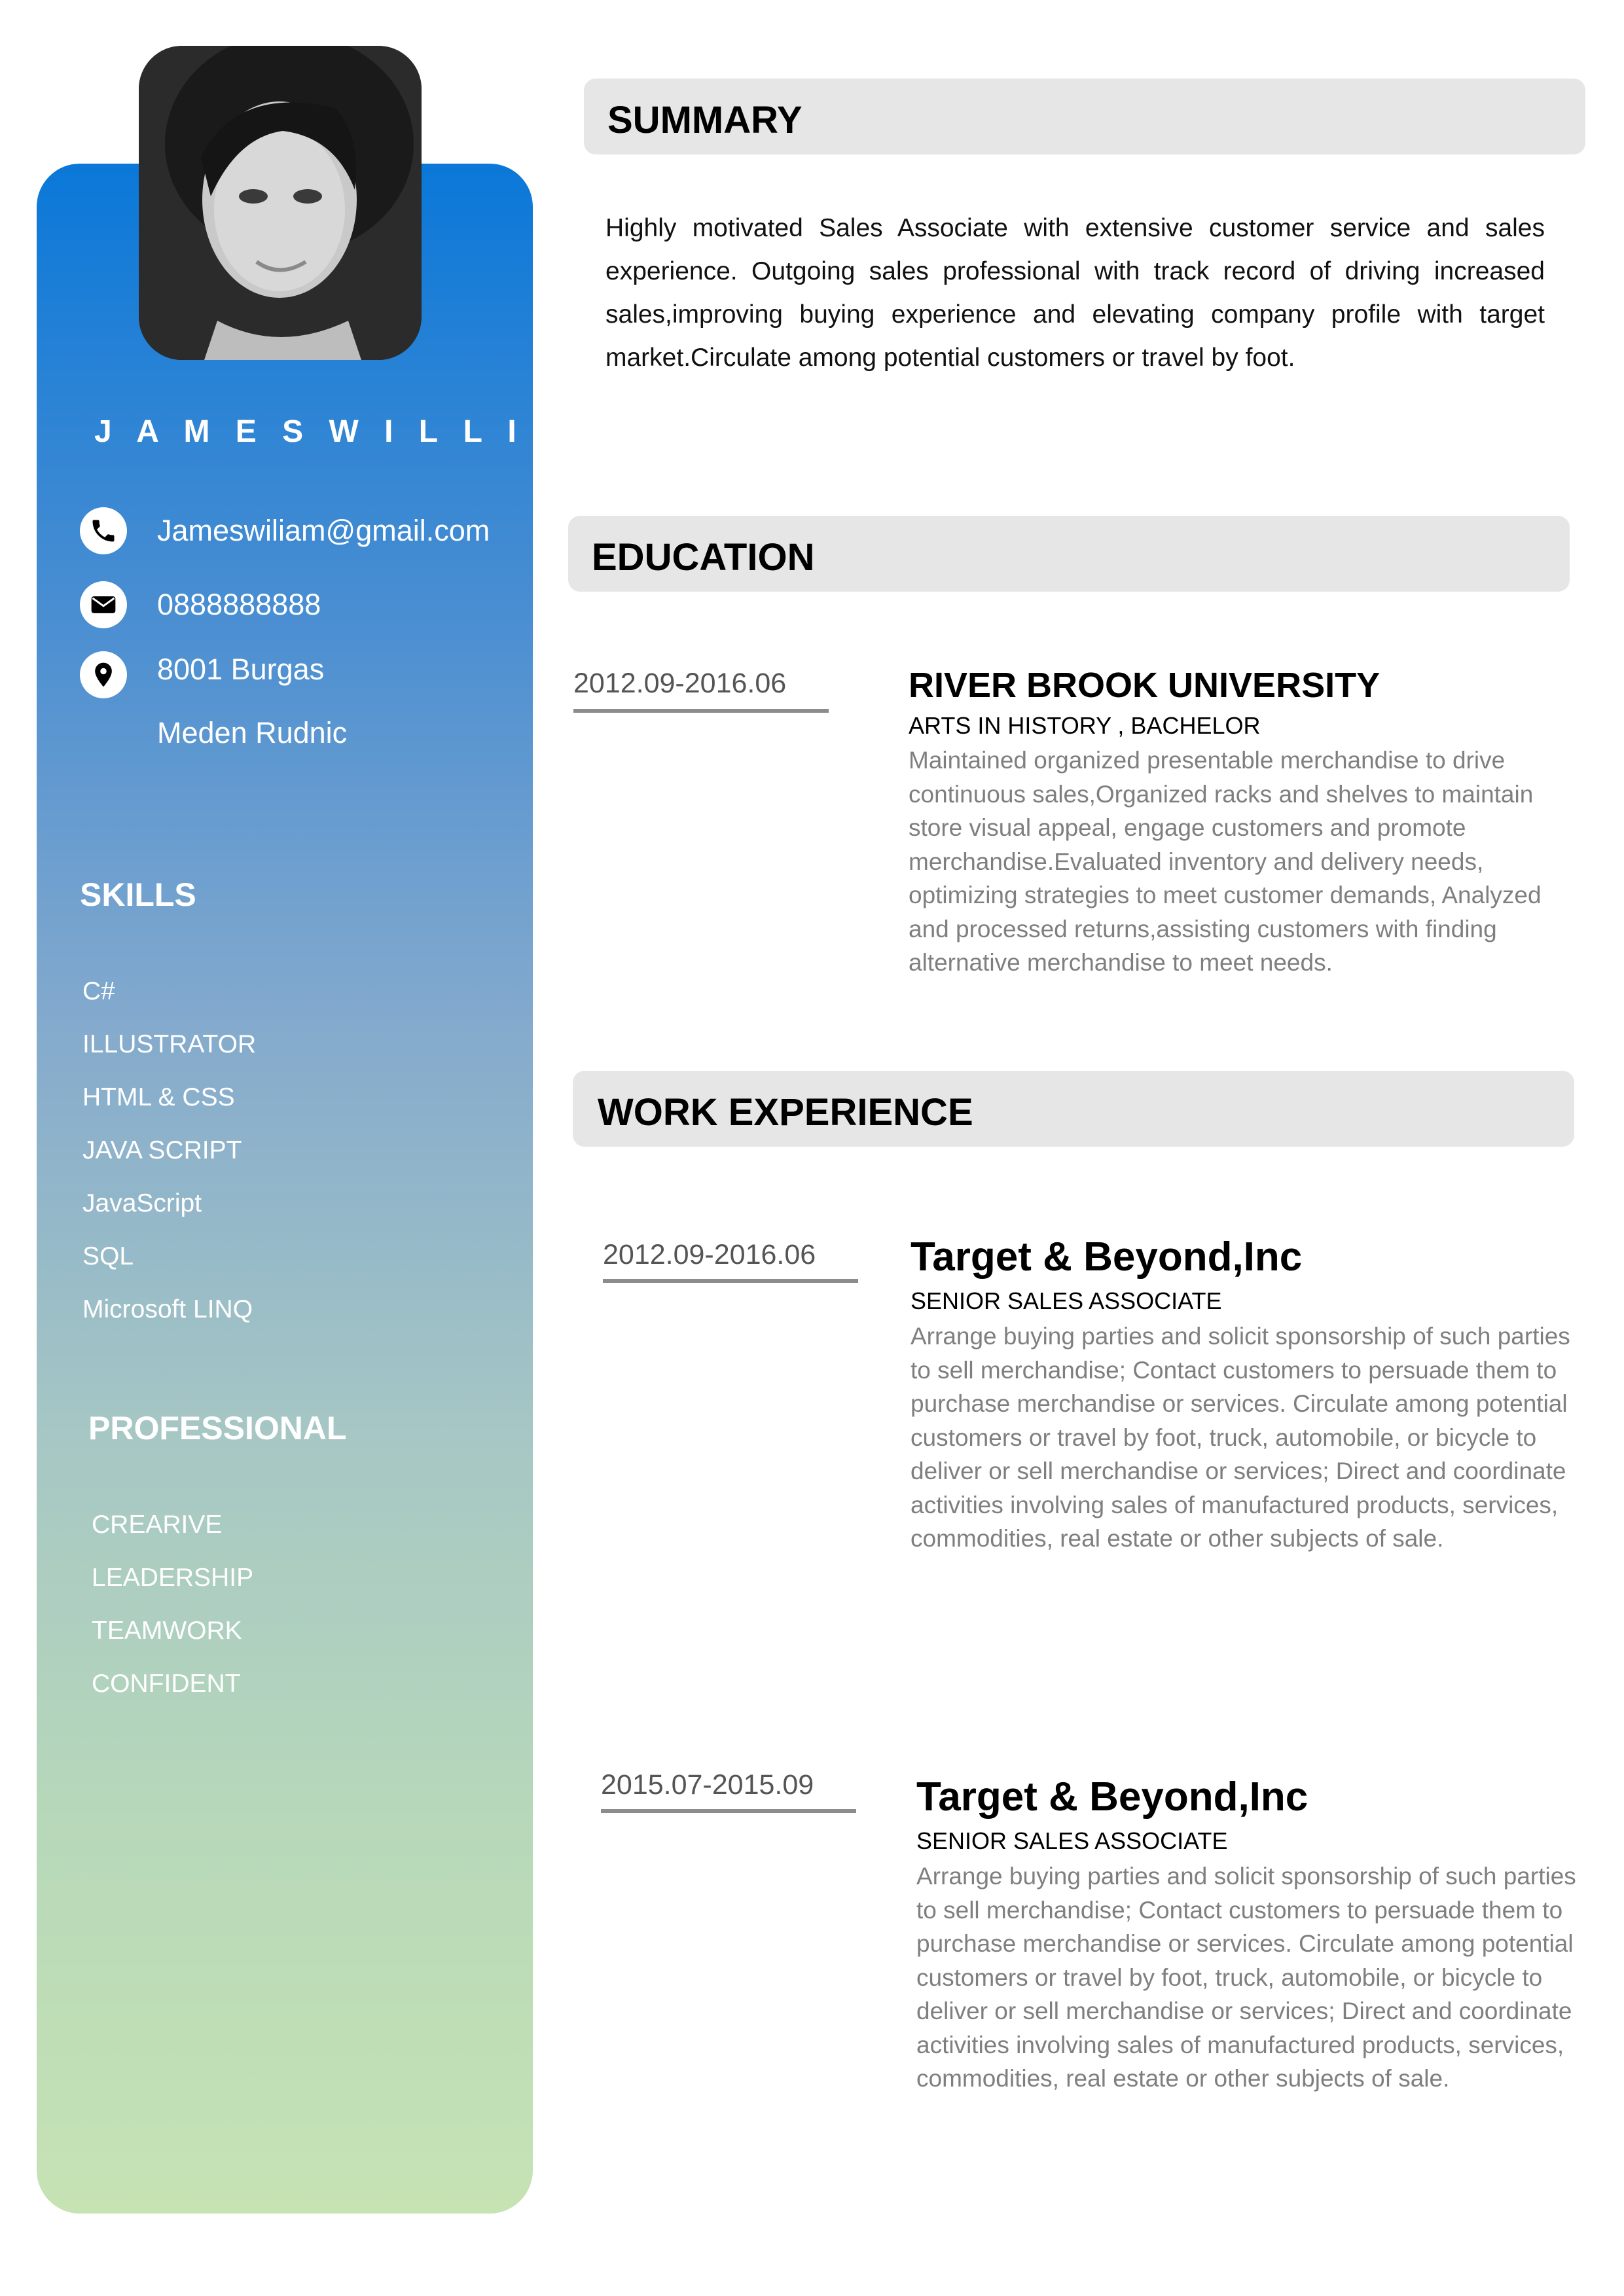 The image size is (1624, 2296). What do you see at coordinates (1084, 116) in the screenshot?
I see `summary-section-header: SUMMARY` at bounding box center [1084, 116].